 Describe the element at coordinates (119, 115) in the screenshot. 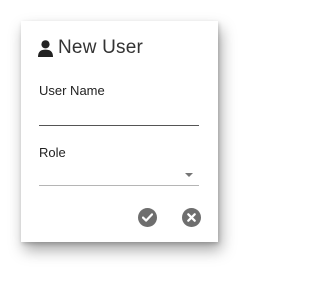

I see `username-input` at that location.